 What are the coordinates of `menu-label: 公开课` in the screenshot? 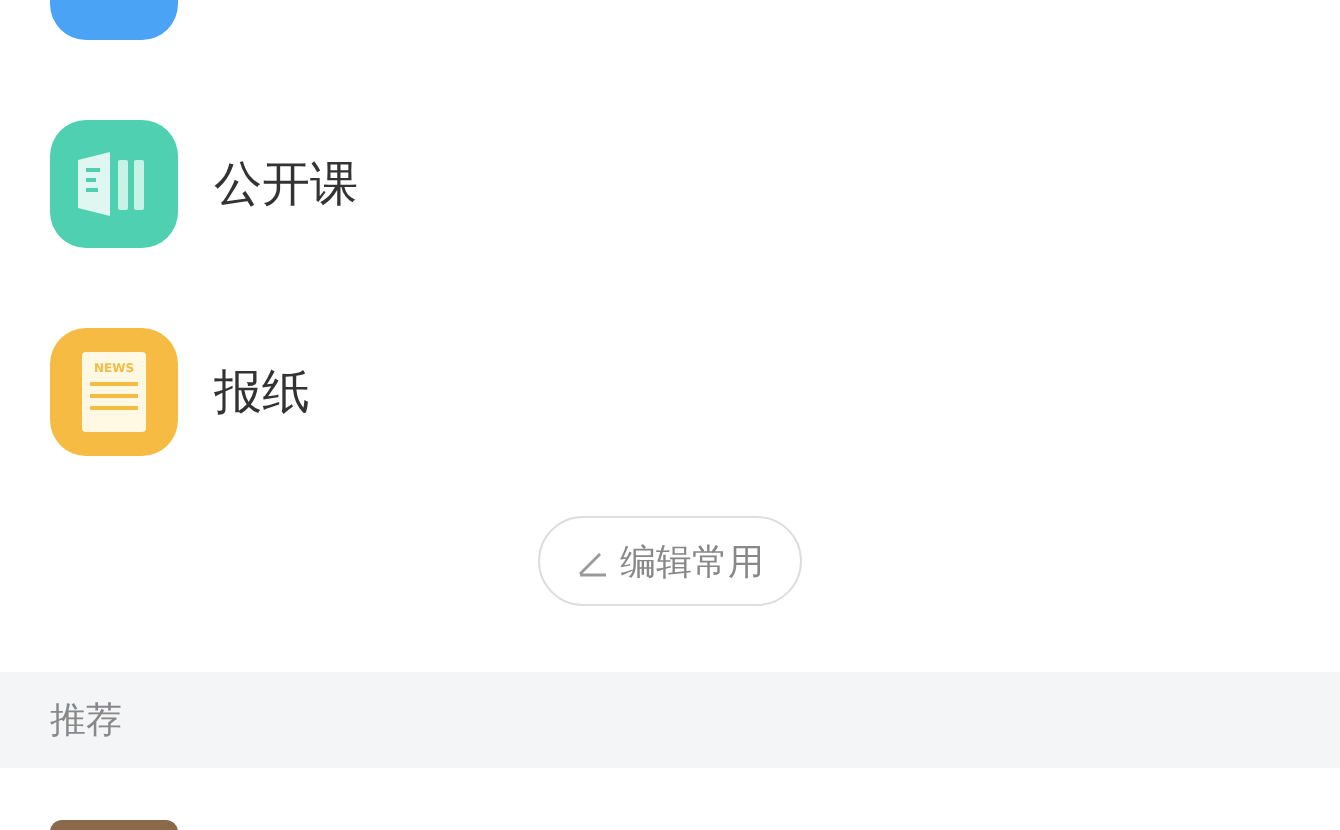 It's located at (286, 184).